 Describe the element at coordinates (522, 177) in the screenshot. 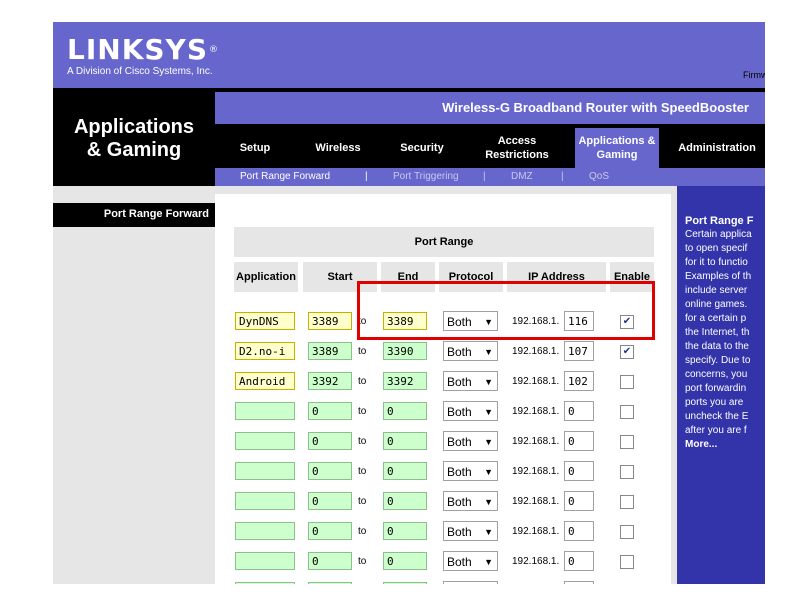

I see `subtab-dmz: DMZ` at that location.